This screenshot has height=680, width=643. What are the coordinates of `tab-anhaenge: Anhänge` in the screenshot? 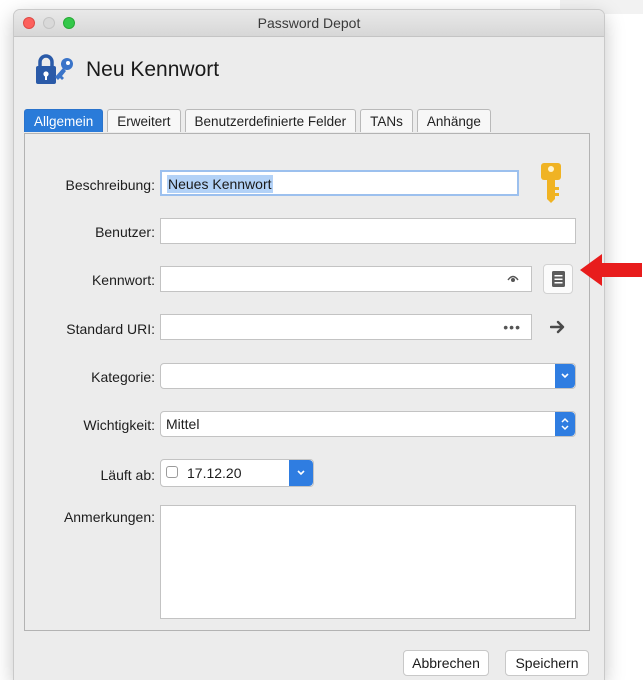 It's located at (453, 120).